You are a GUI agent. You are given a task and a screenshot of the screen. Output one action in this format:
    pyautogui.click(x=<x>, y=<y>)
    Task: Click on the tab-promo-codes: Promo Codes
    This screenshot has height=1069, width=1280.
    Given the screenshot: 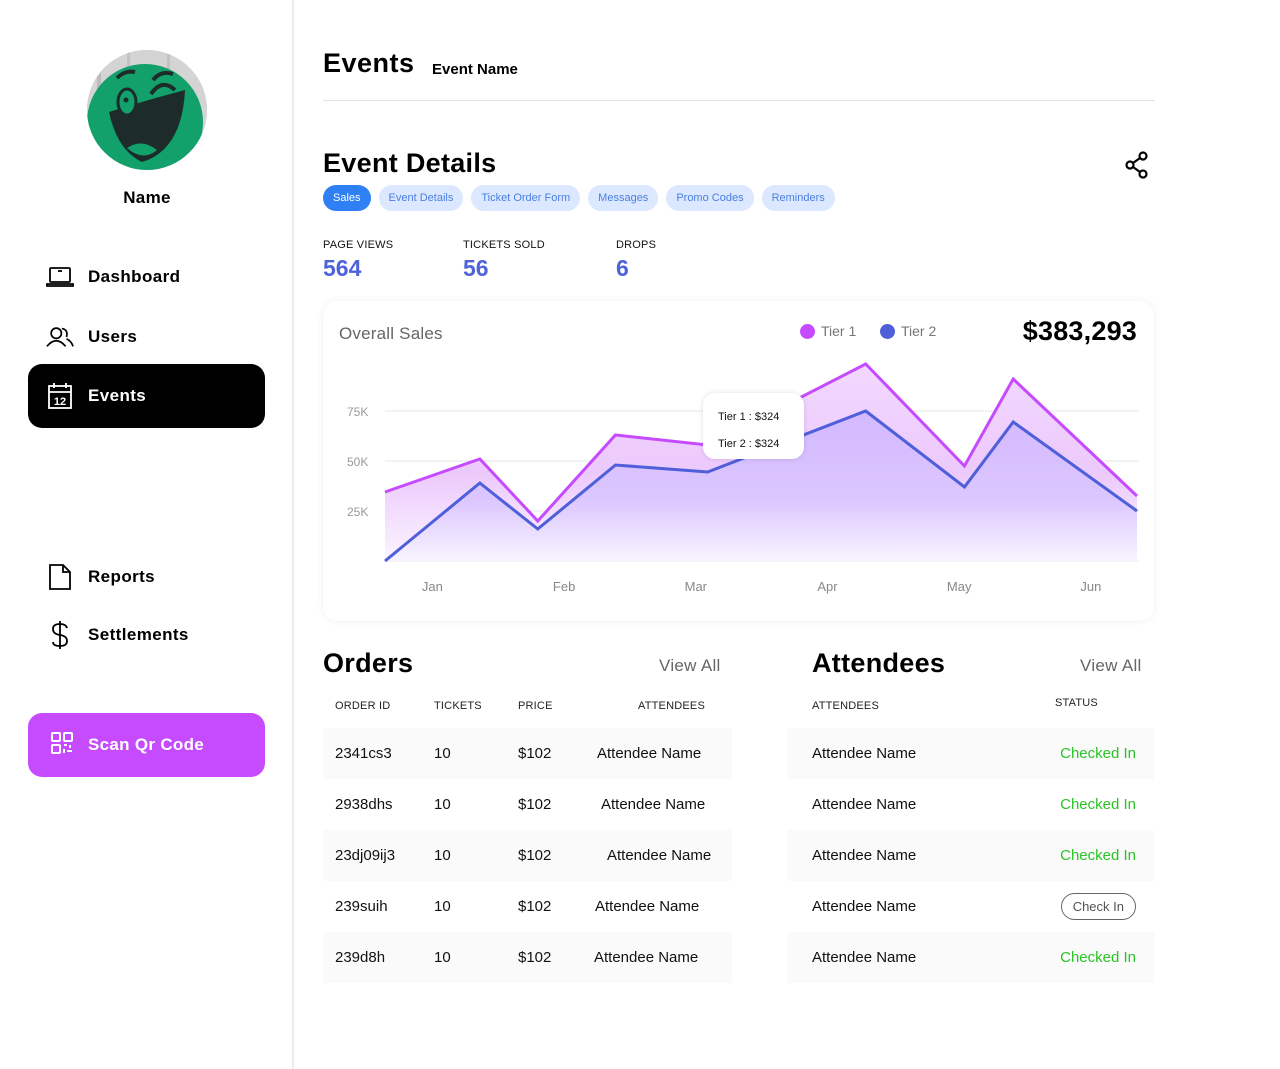 What is the action you would take?
    pyautogui.click(x=710, y=198)
    